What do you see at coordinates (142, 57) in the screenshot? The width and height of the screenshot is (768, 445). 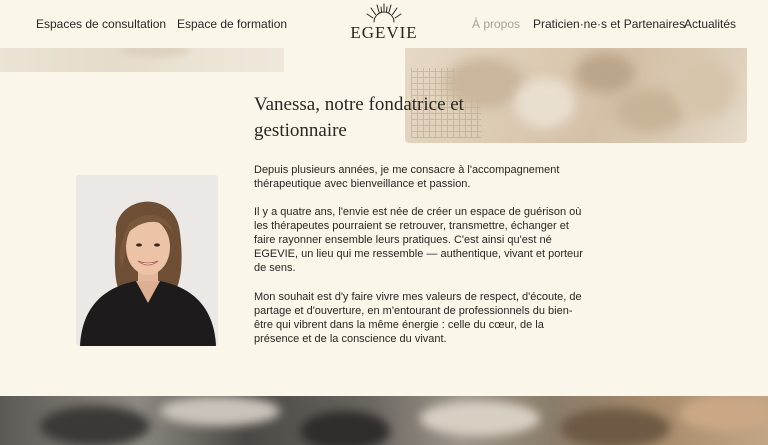 I see `decorative-photo-left` at bounding box center [142, 57].